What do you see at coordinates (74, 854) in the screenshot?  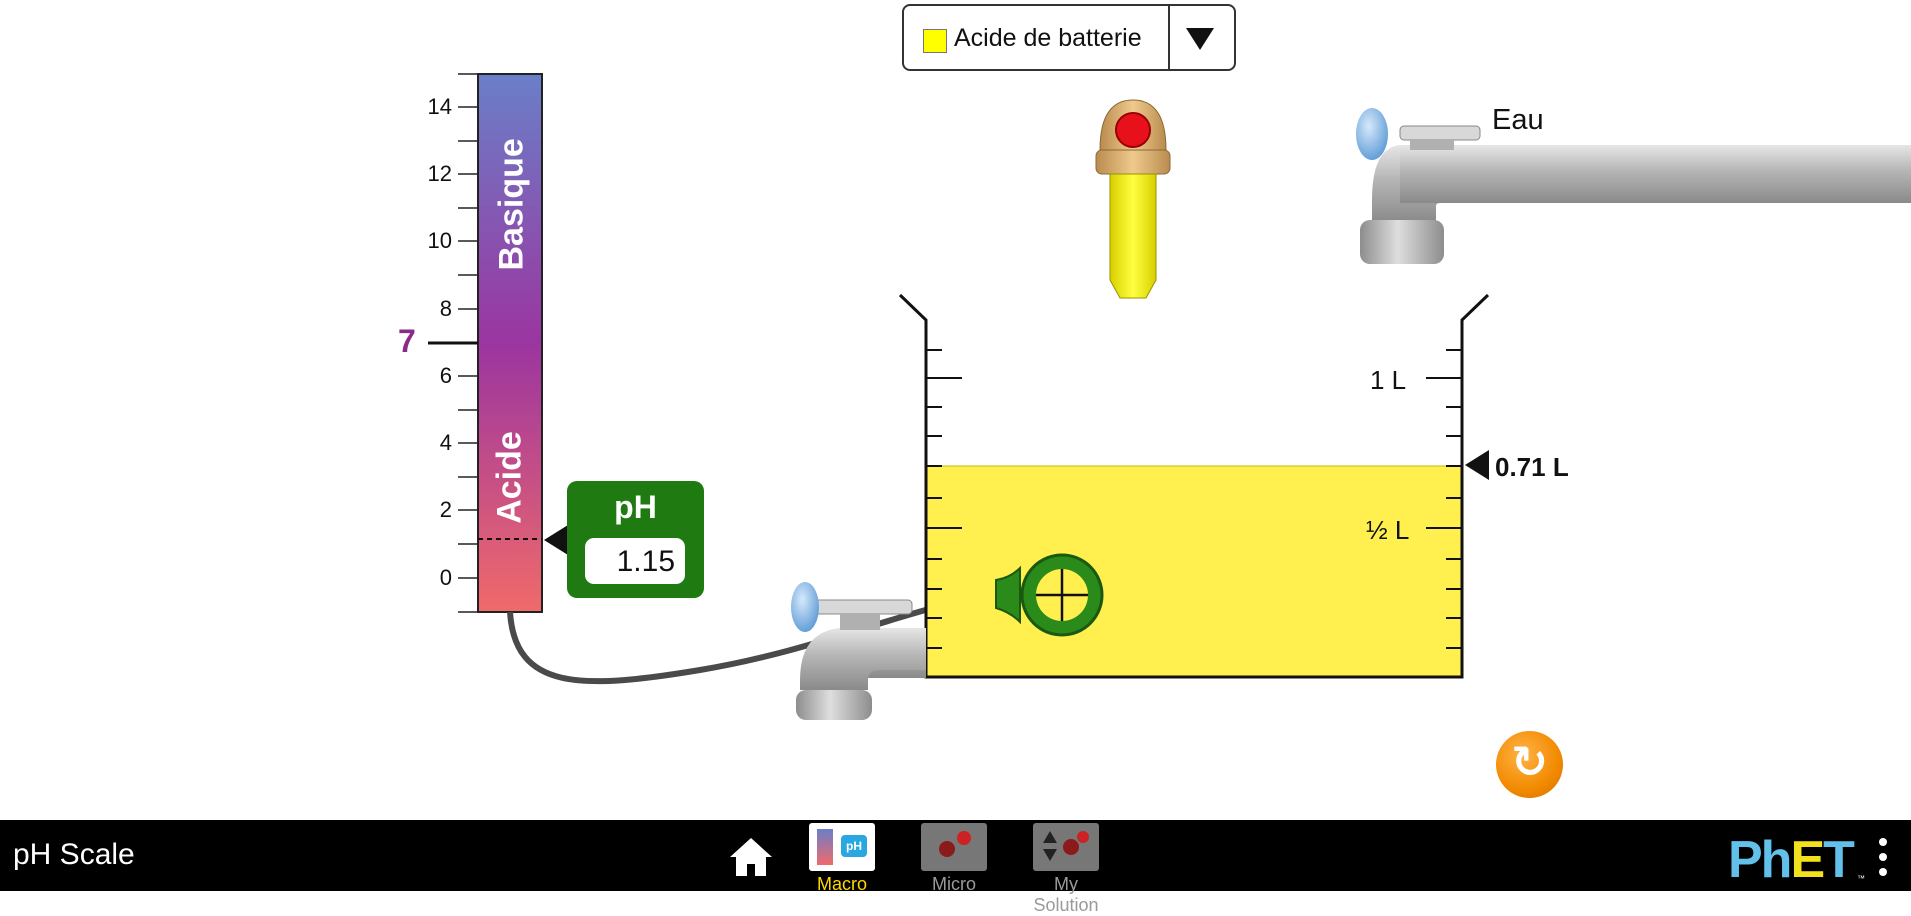 I see `sim-title: pH Scale` at bounding box center [74, 854].